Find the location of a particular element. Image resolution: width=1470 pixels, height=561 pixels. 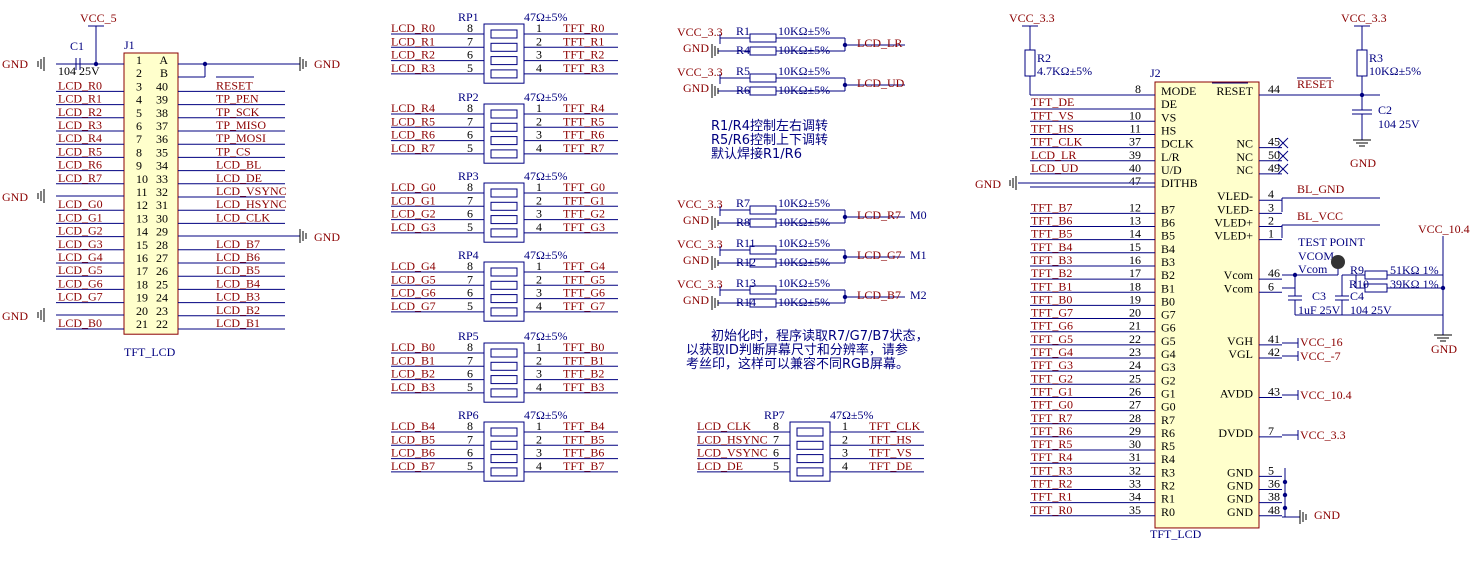

j2-pin-num: 6 is located at coordinates (1271, 286).